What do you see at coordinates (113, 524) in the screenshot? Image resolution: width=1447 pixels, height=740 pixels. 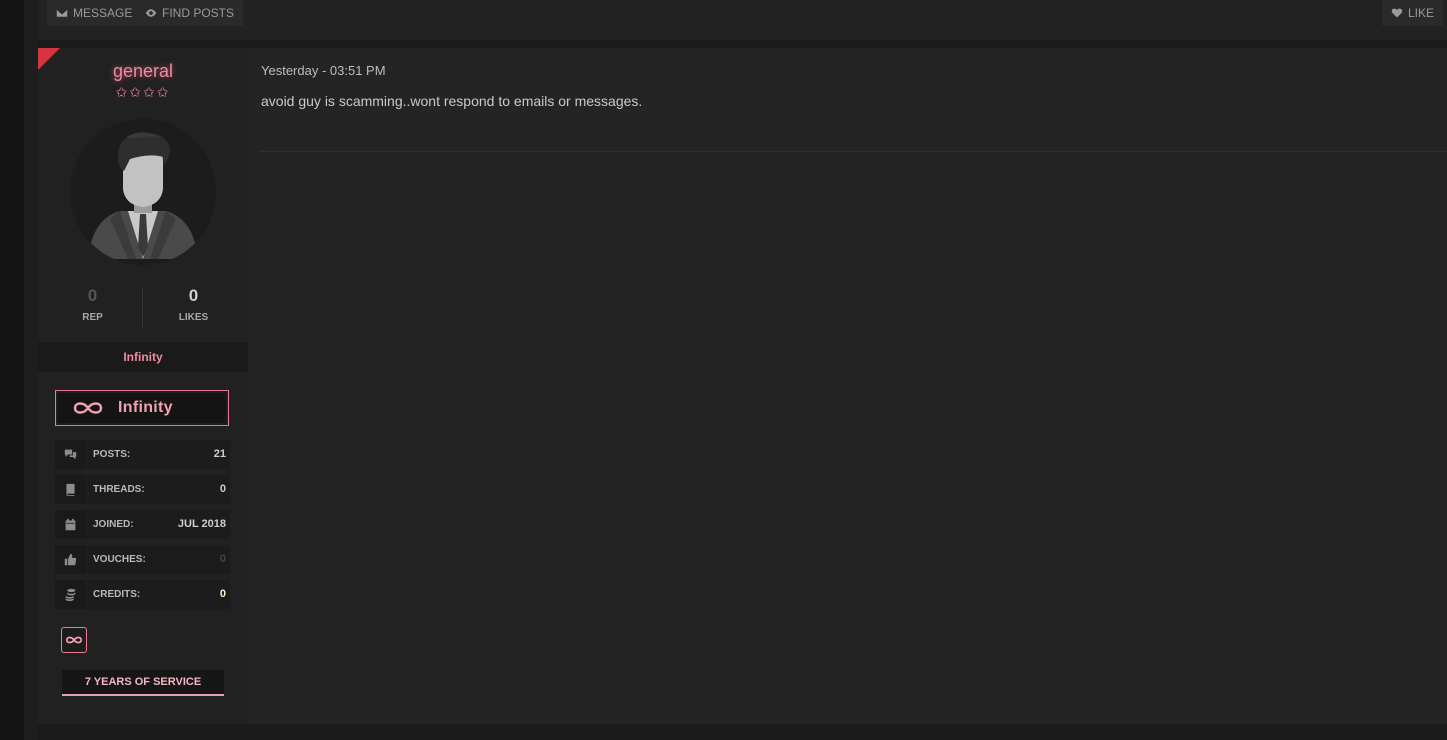 I see `info-label: JOINED:` at bounding box center [113, 524].